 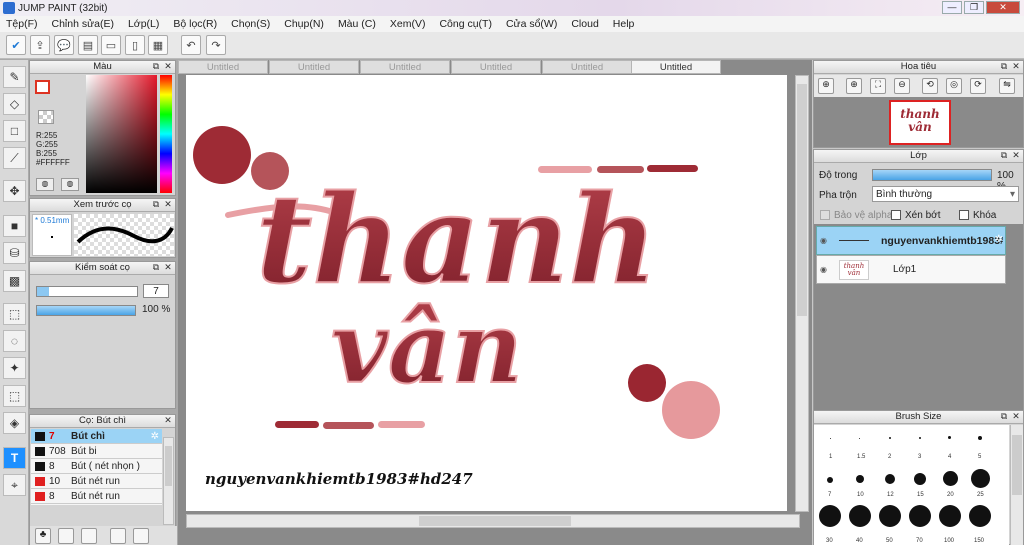 I want to click on tab-untitled-6: Untitled, so click(x=676, y=67).